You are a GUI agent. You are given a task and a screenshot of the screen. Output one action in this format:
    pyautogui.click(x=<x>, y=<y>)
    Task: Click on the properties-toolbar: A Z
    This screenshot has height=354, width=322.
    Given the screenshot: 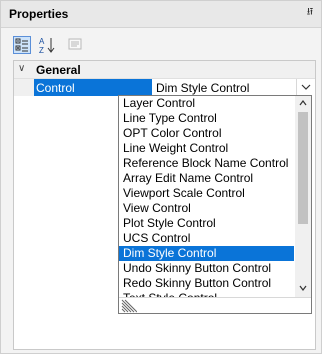 What is the action you would take?
    pyautogui.click(x=161, y=44)
    